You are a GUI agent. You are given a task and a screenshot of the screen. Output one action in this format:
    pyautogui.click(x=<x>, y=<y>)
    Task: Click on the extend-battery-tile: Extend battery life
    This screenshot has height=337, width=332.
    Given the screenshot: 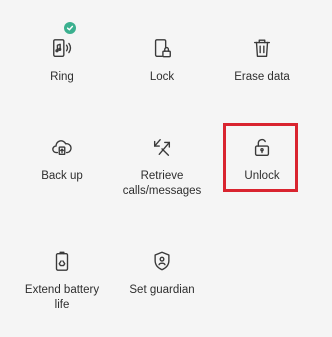 What is the action you would take?
    pyautogui.click(x=62, y=281)
    